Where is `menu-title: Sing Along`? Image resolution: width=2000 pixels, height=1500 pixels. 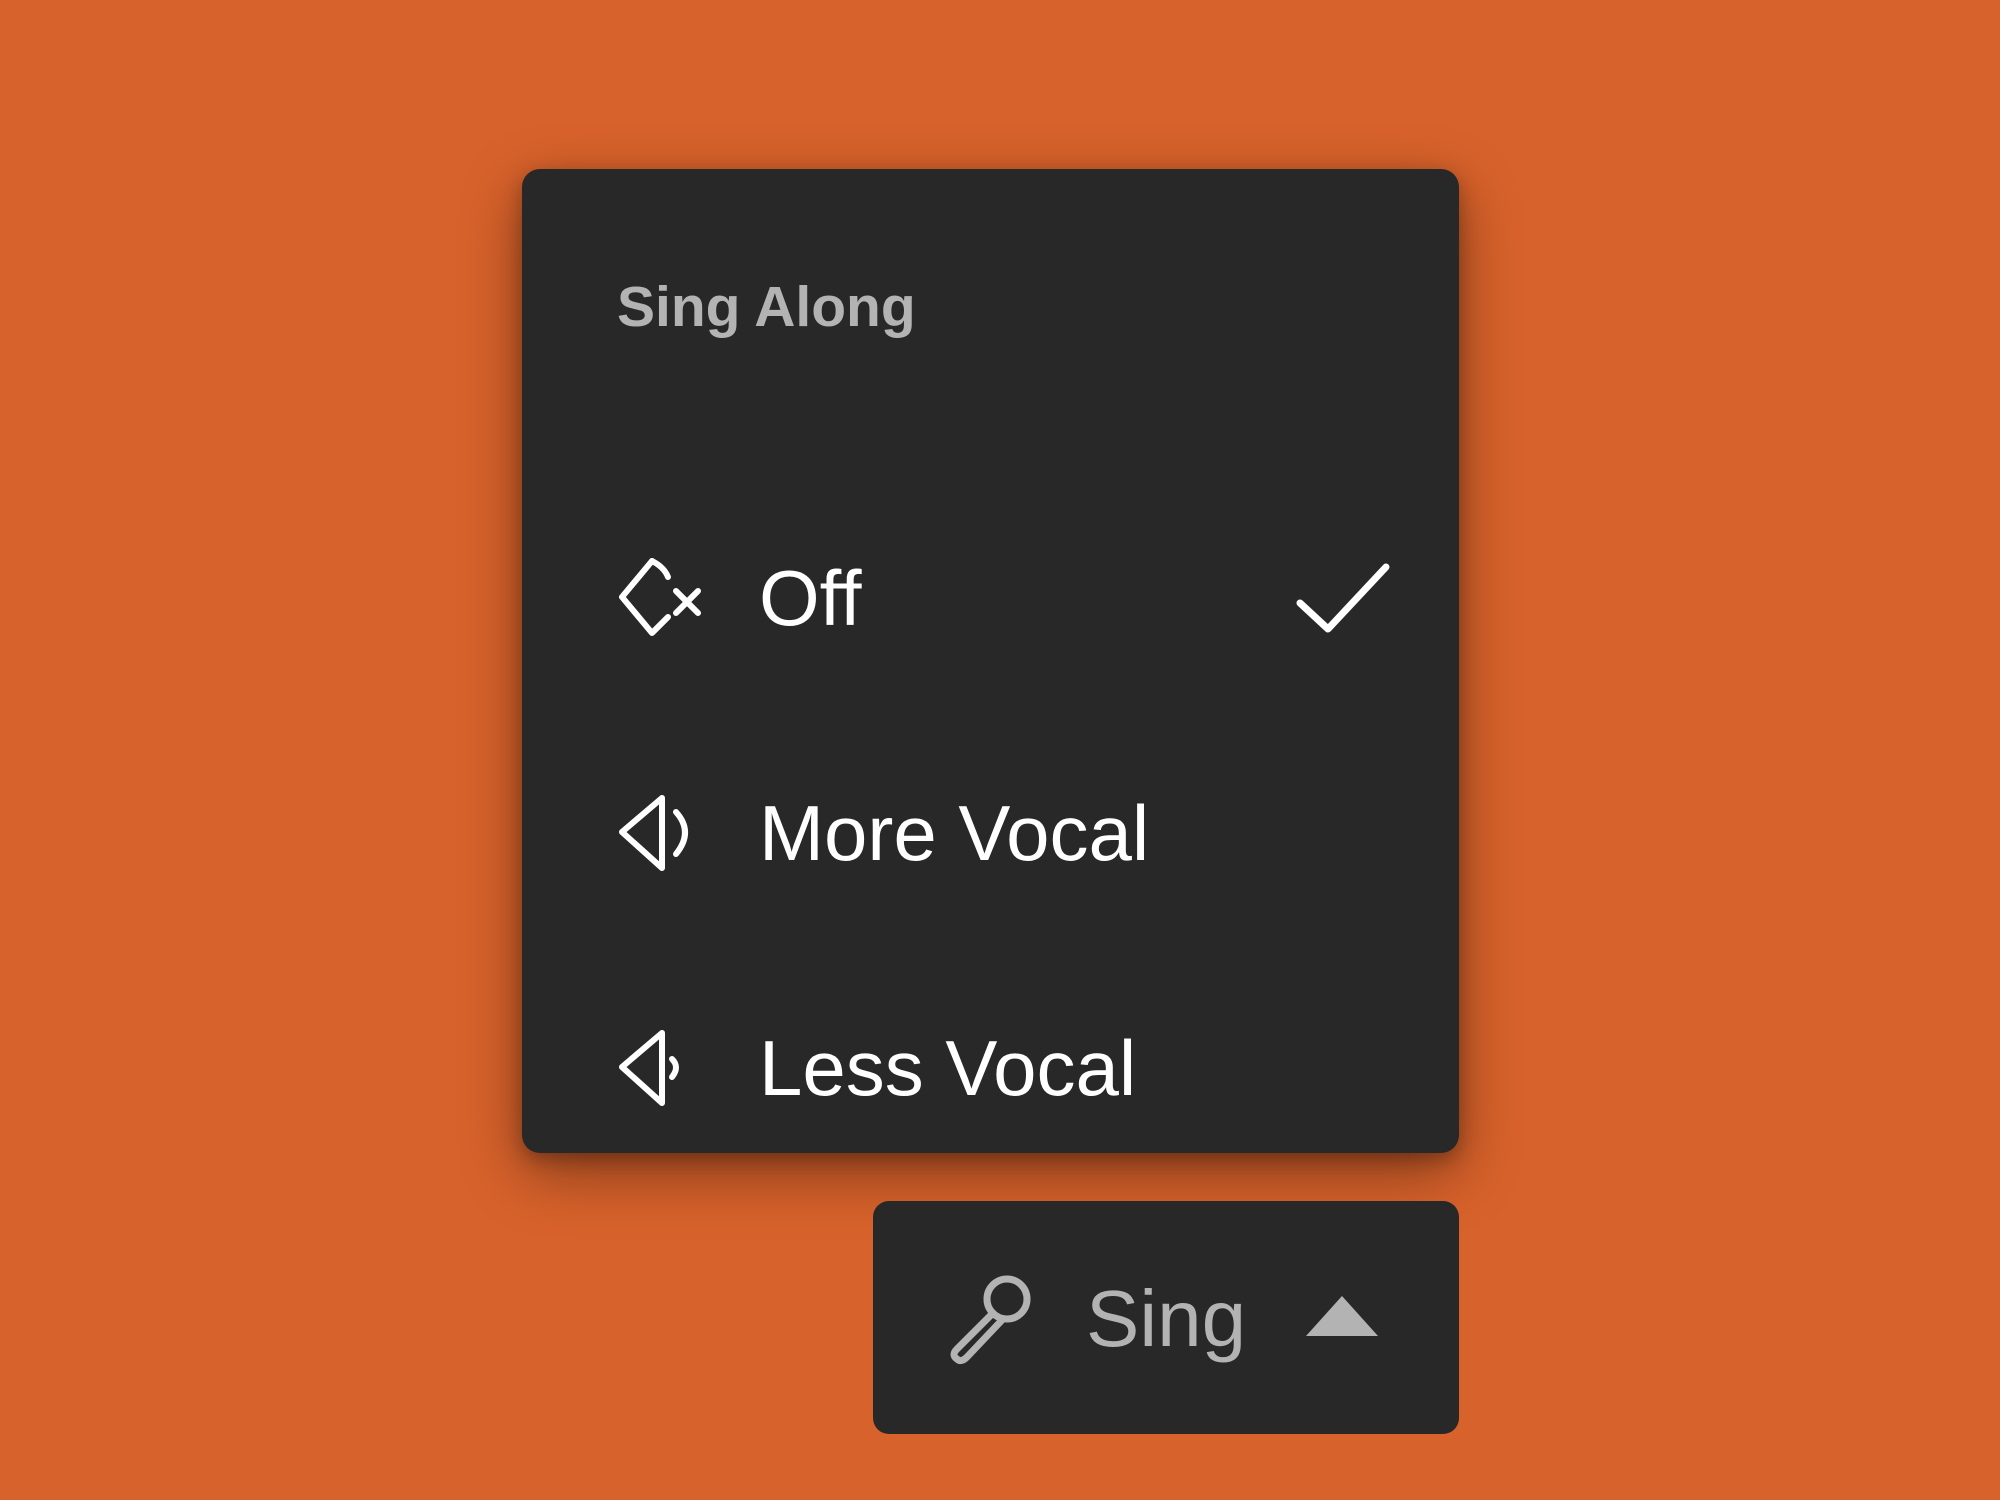 menu-title: Sing Along is located at coordinates (766, 307).